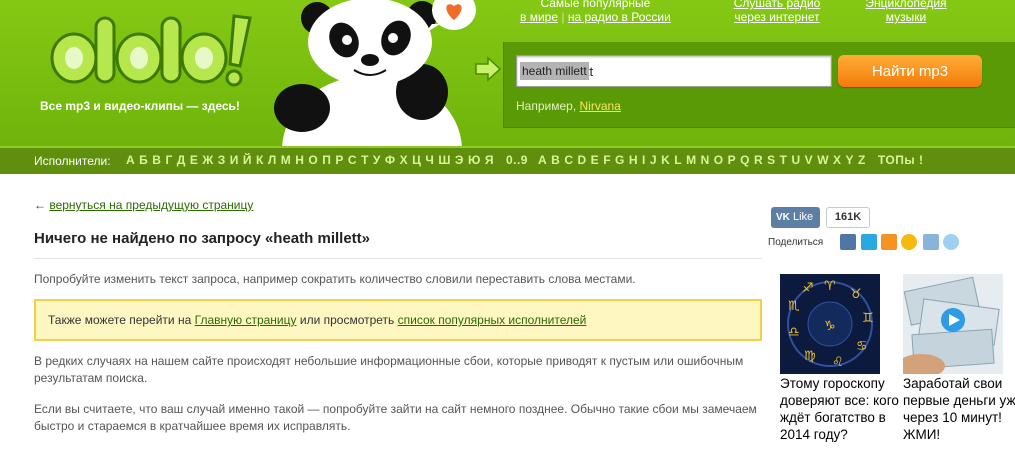  Describe the element at coordinates (582, 160) in the screenshot. I see `alphabet-letter-link: D` at that location.